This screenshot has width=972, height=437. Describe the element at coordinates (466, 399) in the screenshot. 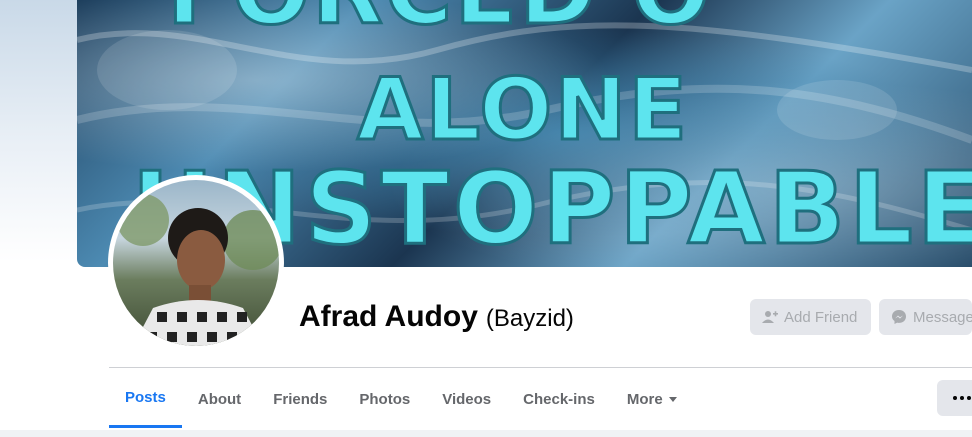

I see `tab-videos: Videos` at that location.